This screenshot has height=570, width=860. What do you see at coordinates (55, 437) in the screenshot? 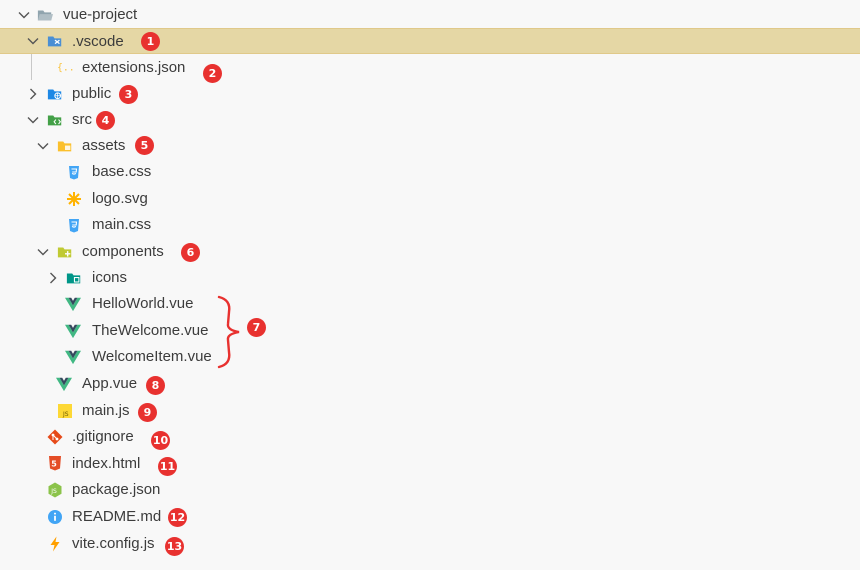
I see `git-icon` at bounding box center [55, 437].